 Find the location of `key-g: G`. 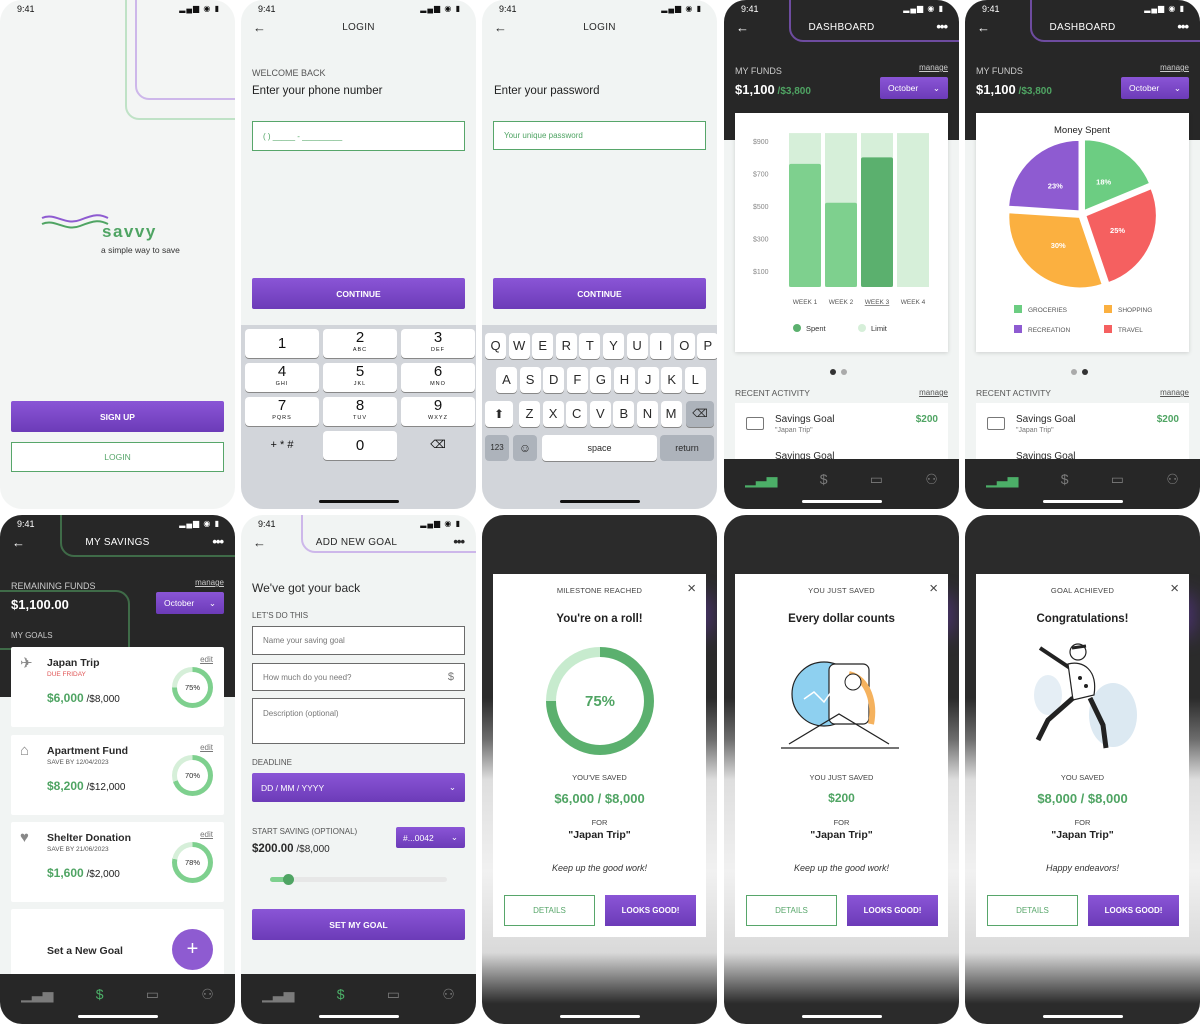

key-g: G is located at coordinates (601, 380).